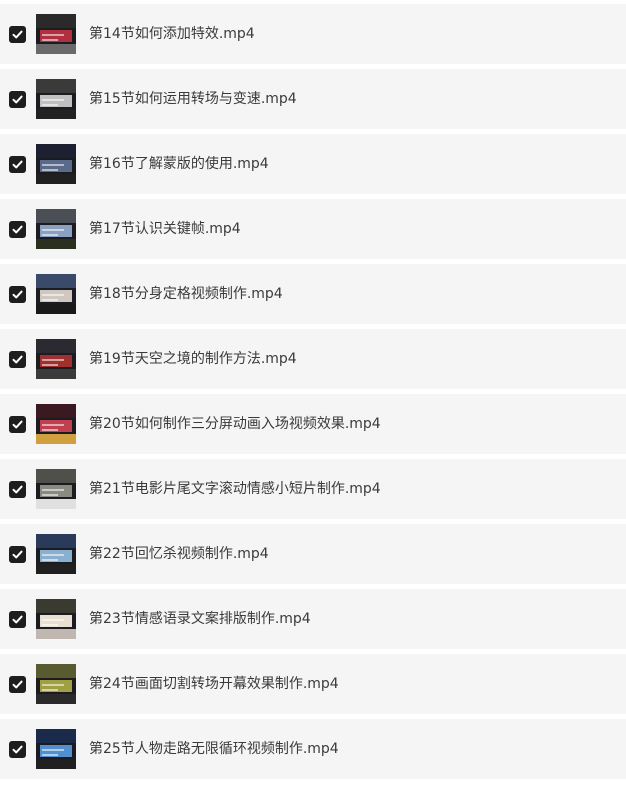 This screenshot has height=785, width=626. What do you see at coordinates (313, 229) in the screenshot?
I see `file-row: 第17节认识关键帧.mp4` at bounding box center [313, 229].